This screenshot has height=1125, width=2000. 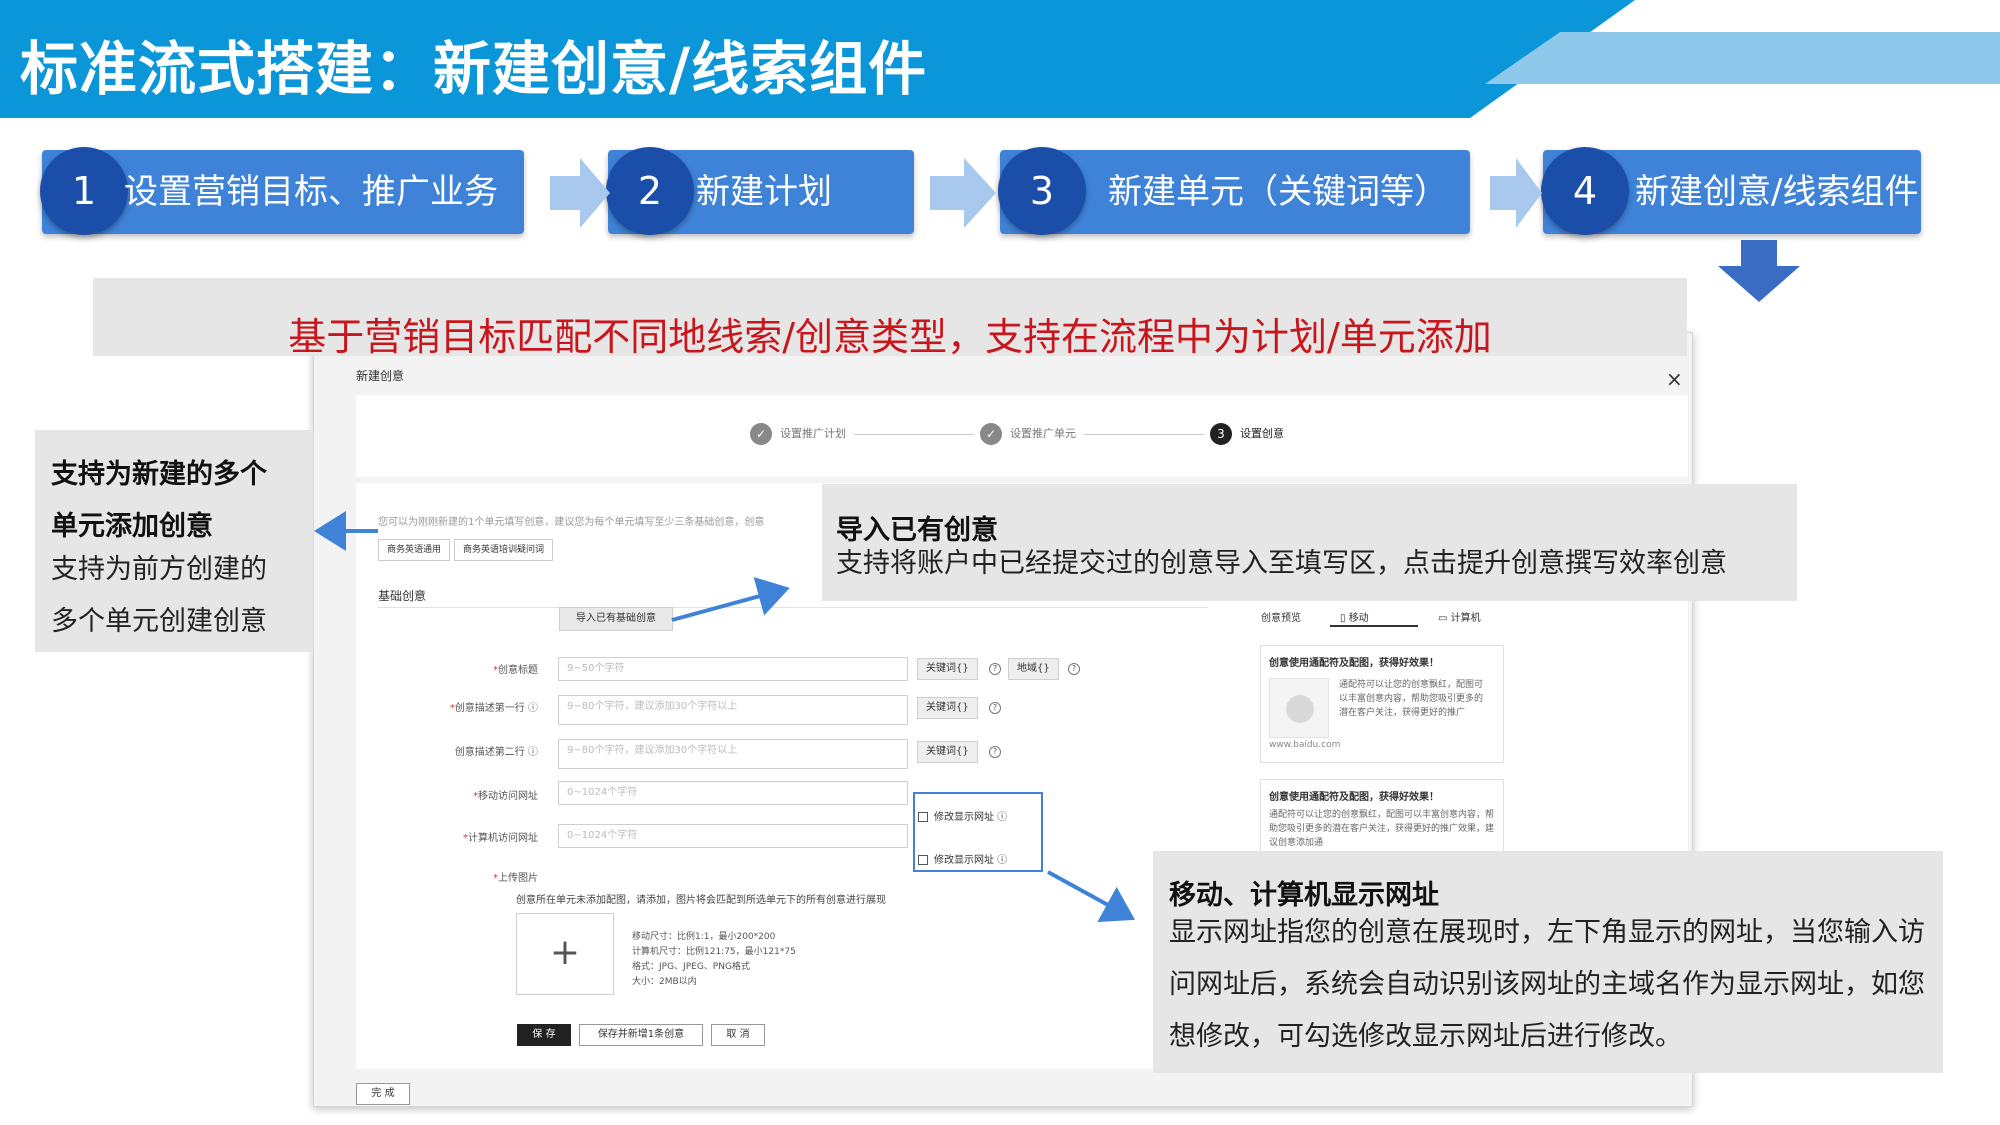 I want to click on title-bar-accent, so click(x=1742, y=58).